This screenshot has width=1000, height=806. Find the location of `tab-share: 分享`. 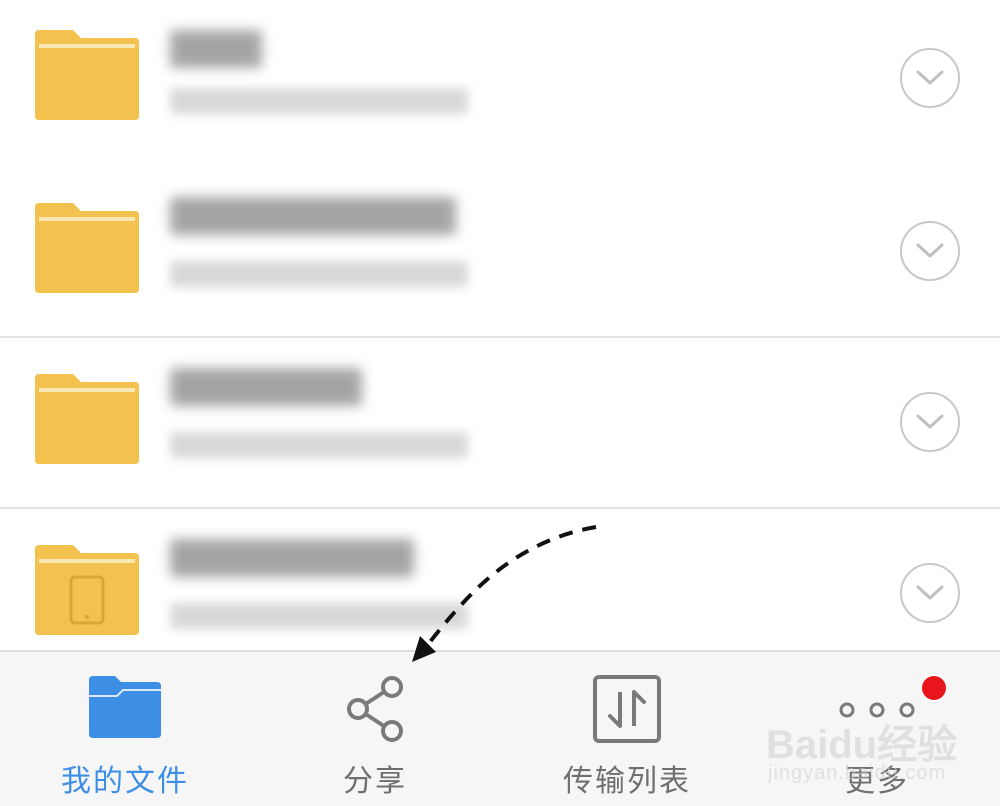

tab-share: 分享 is located at coordinates (375, 729).